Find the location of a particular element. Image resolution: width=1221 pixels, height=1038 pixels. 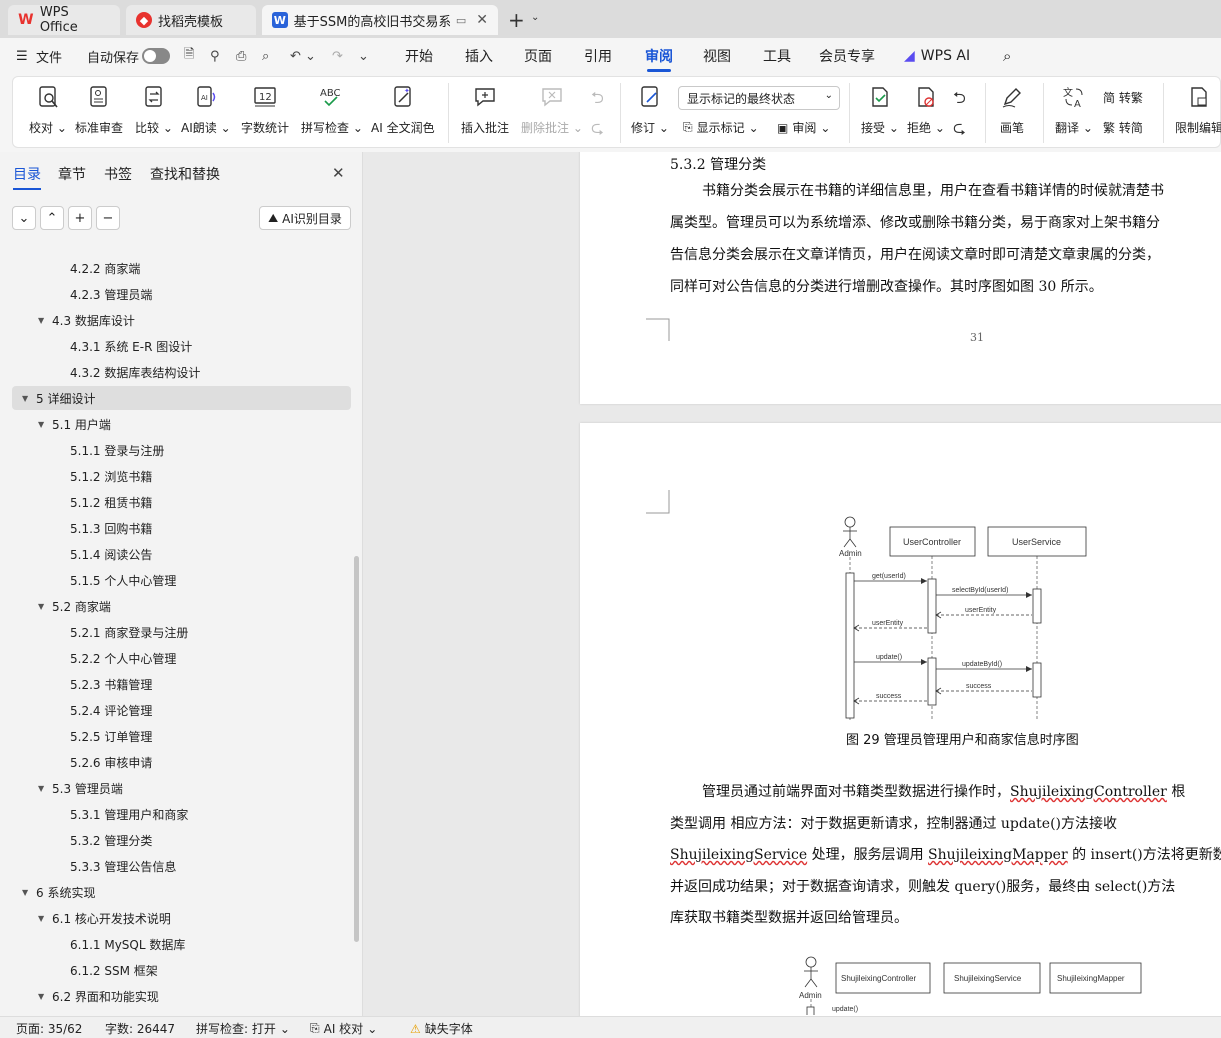

add-level-button: + is located at coordinates (80, 218).